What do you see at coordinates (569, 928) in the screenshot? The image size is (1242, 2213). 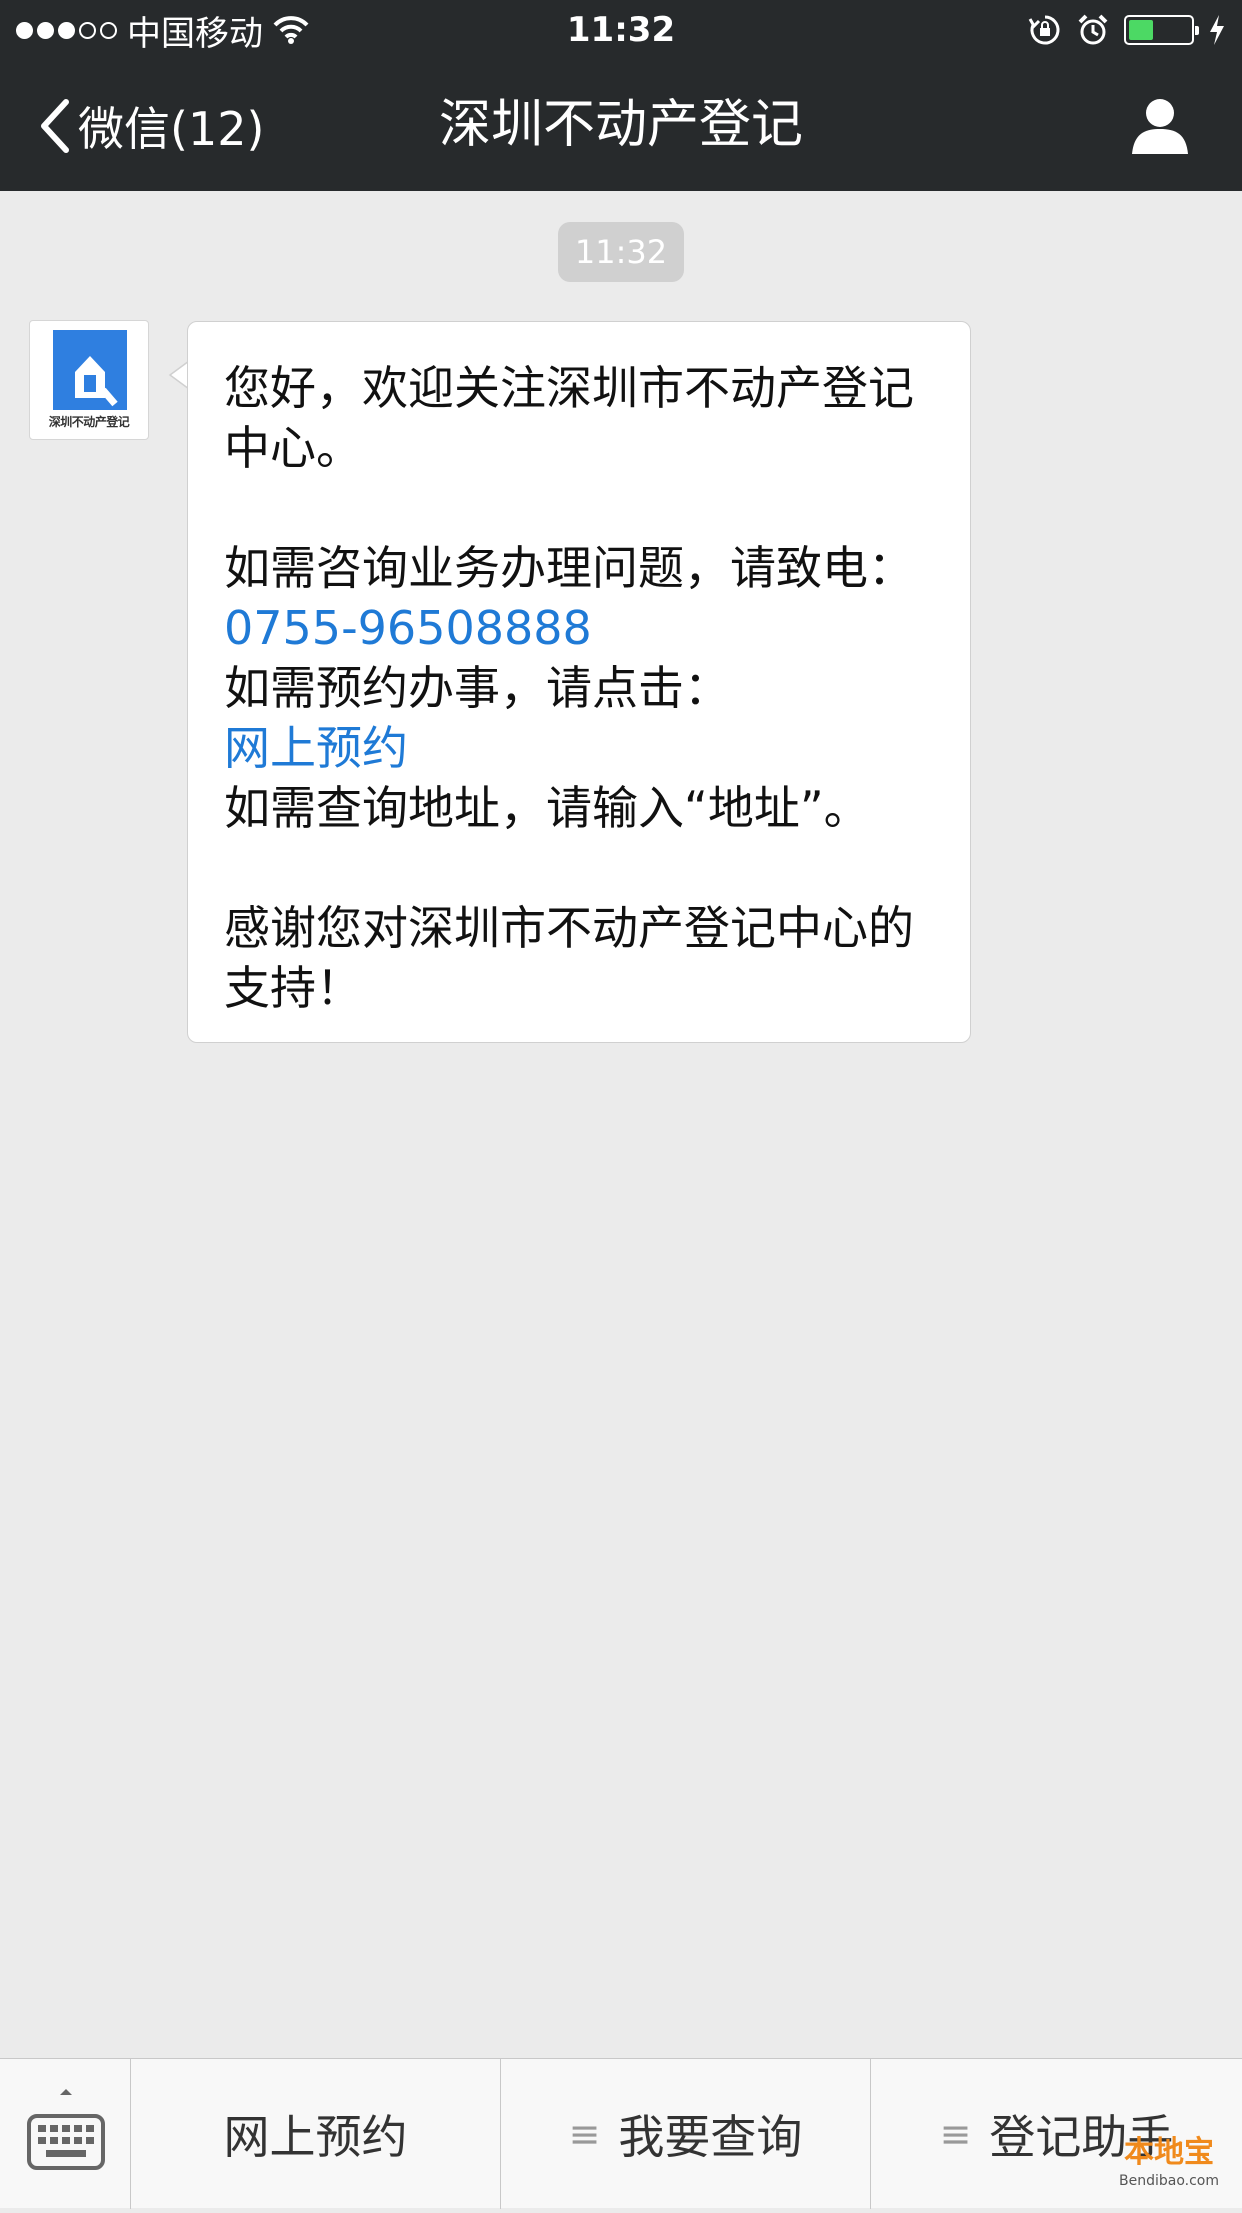 I see `message-line: 感谢您对深圳市不动产登记中心的` at bounding box center [569, 928].